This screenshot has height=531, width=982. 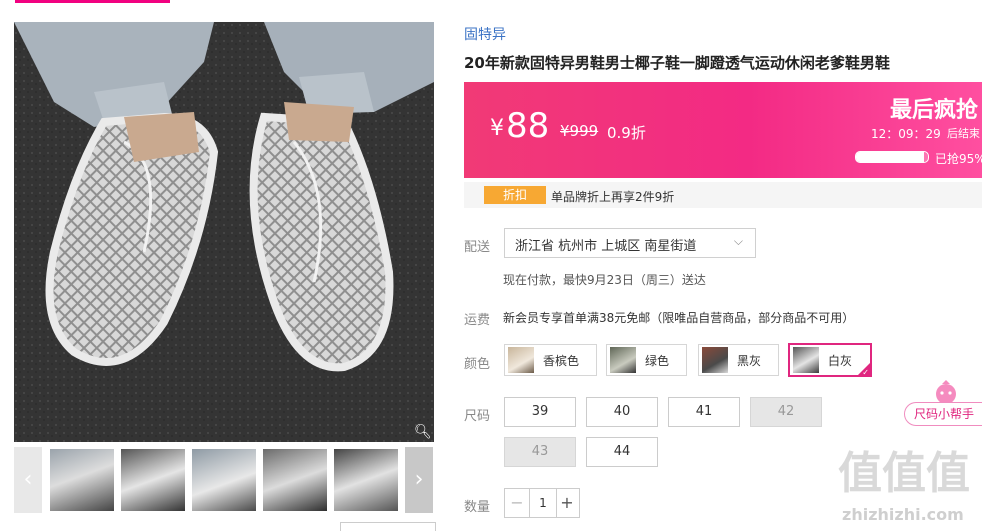 What do you see at coordinates (612, 196) in the screenshot?
I see `promo-text: 单品牌折上再享2件9折` at bounding box center [612, 196].